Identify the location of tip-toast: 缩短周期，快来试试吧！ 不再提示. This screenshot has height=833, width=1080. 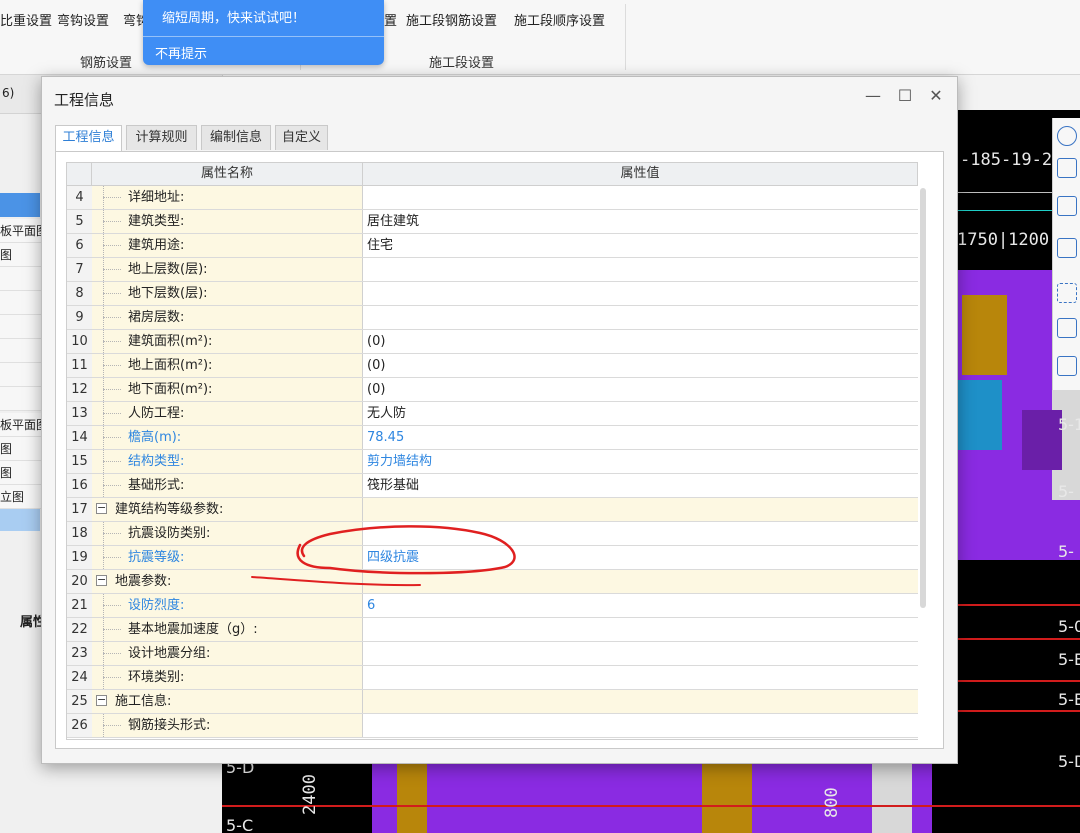
(263, 32).